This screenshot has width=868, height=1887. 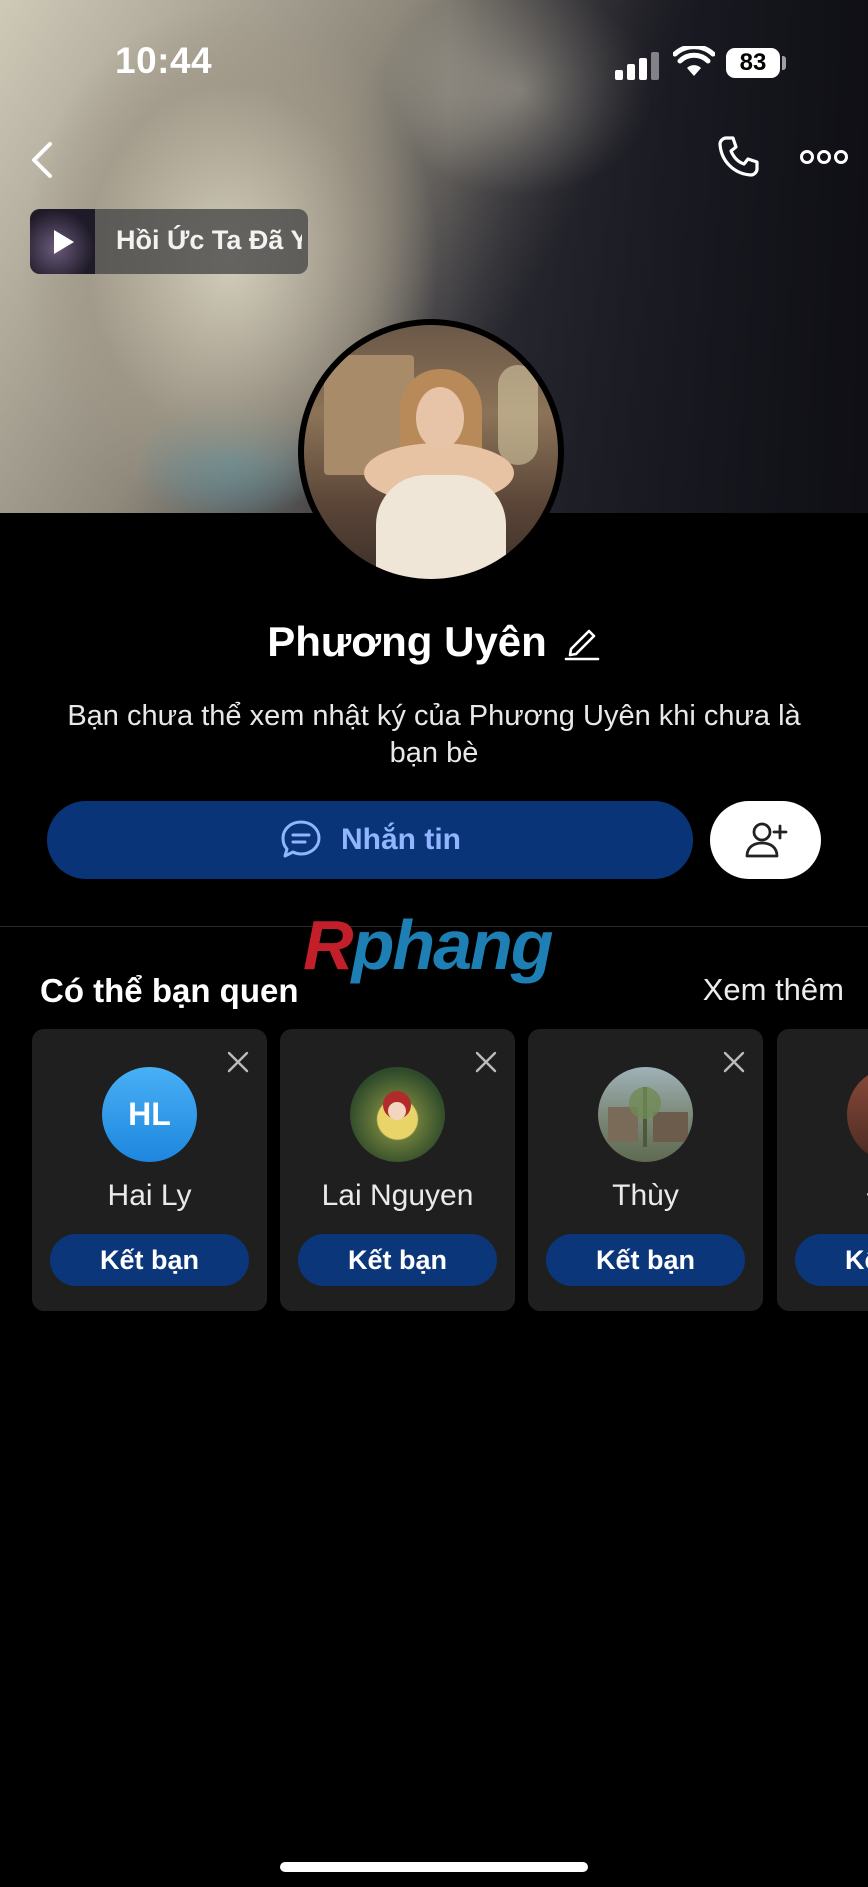 I want to click on profile-name-row: Phương Uyên, so click(x=434, y=642).